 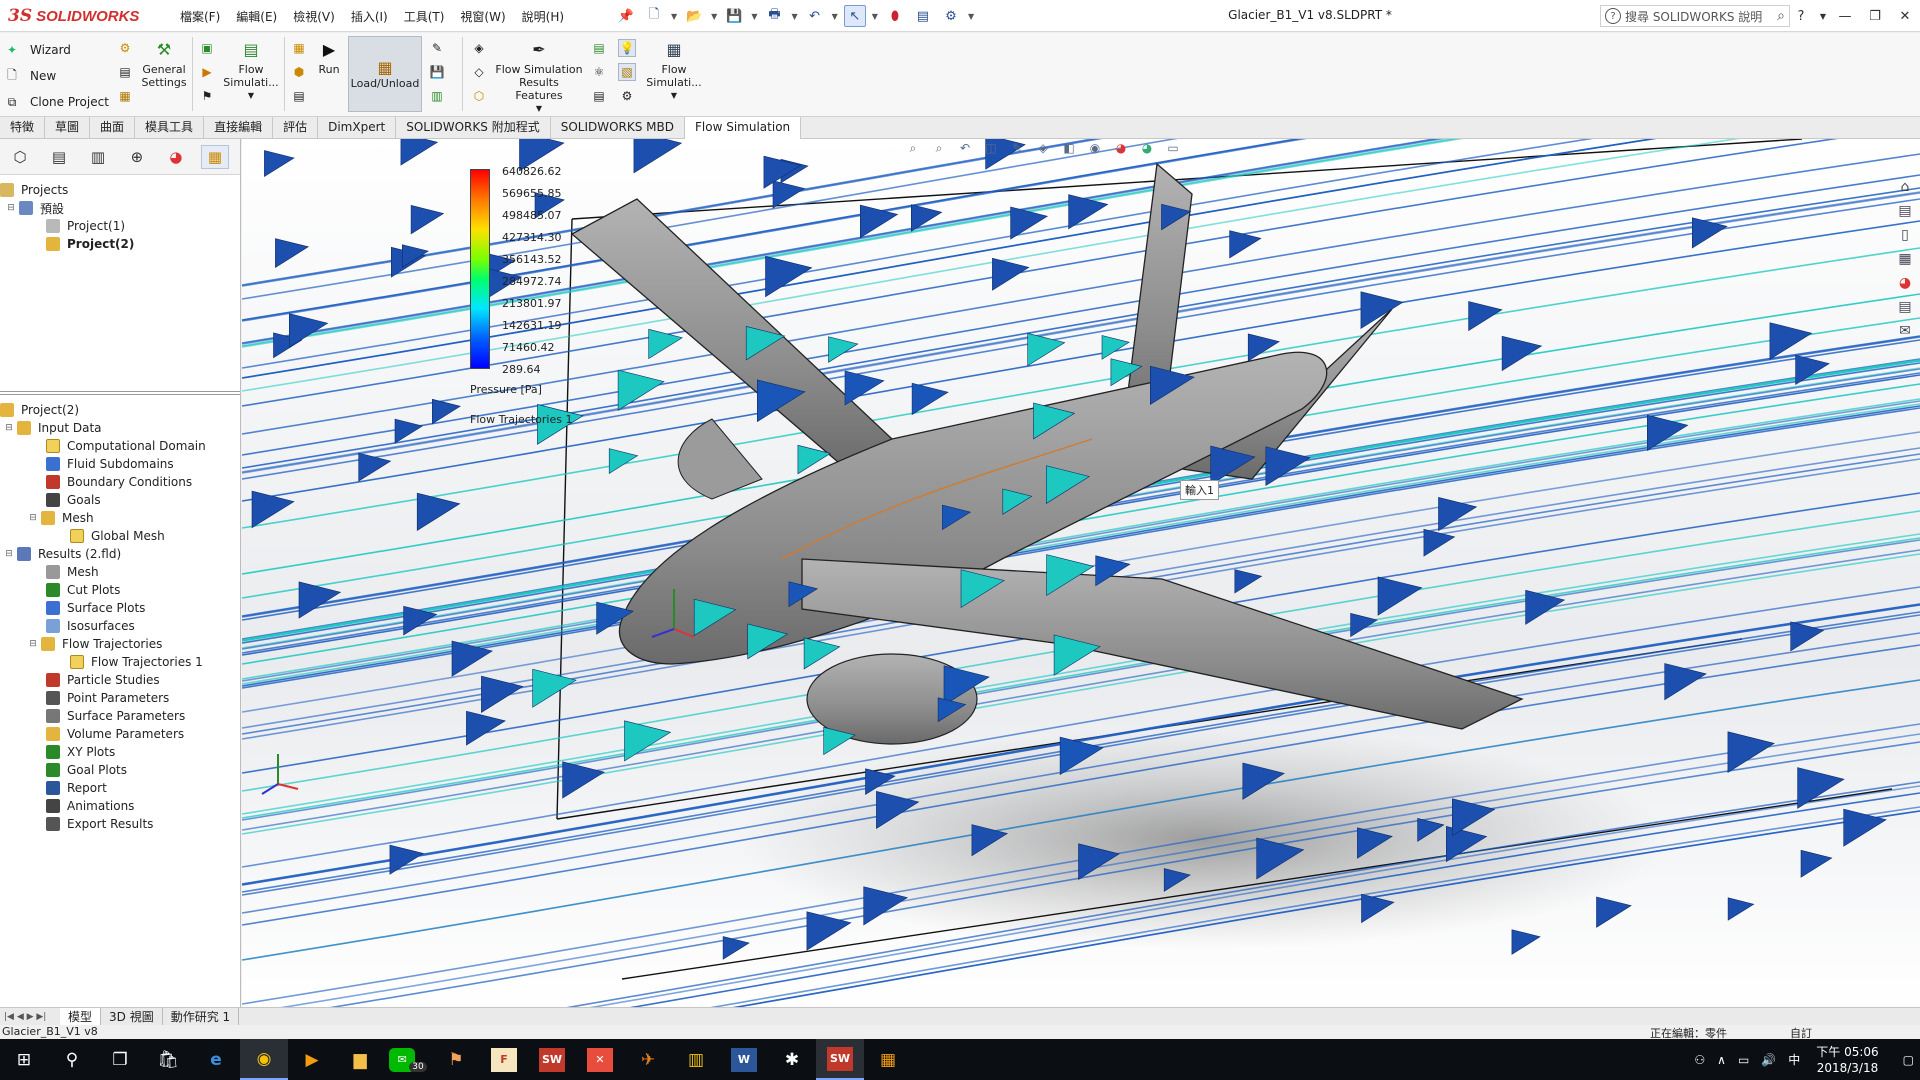 What do you see at coordinates (627, 72) in the screenshot?
I see `transparency-icon: ▧` at bounding box center [627, 72].